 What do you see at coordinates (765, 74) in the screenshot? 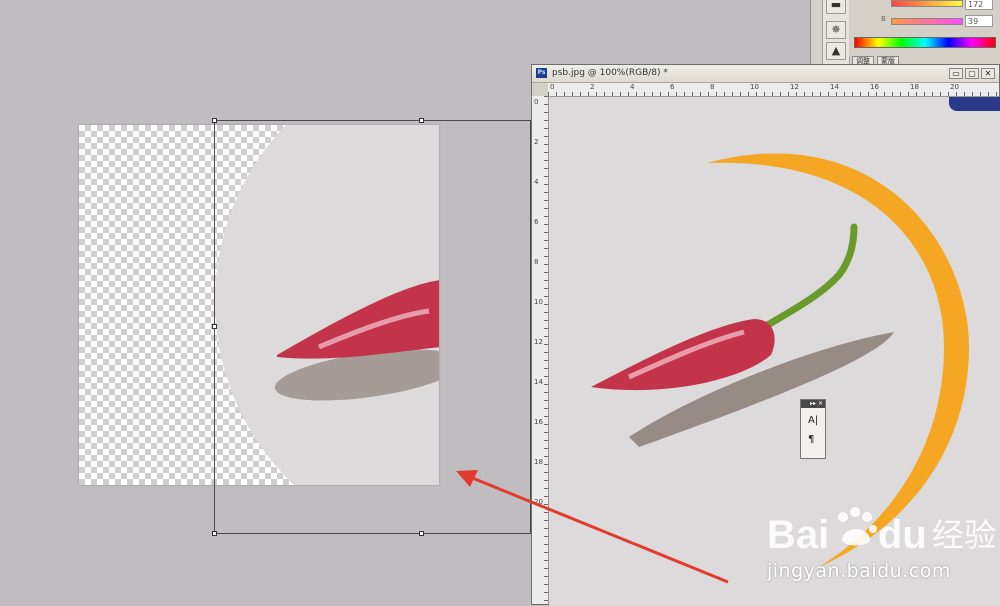
I see `document-titlebar: Ps psb.jpg @ 100%(RGB/8) * ▭ ▢ ✕` at bounding box center [765, 74].